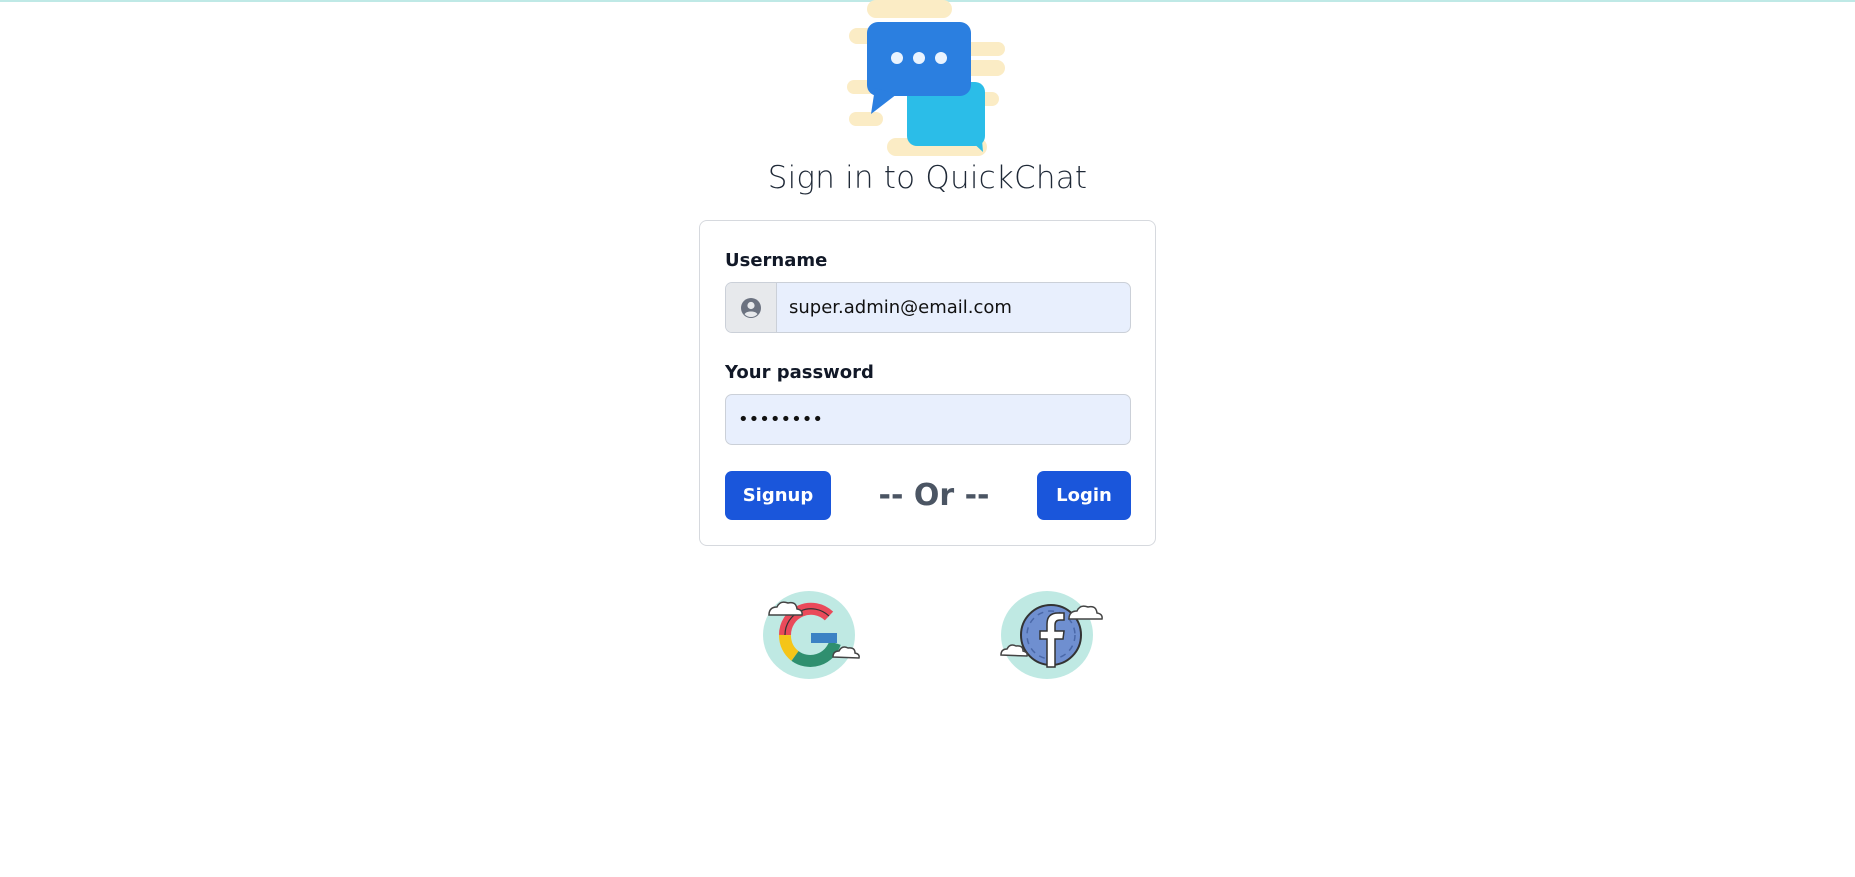  I want to click on facebook-login-button, so click(1048, 635).